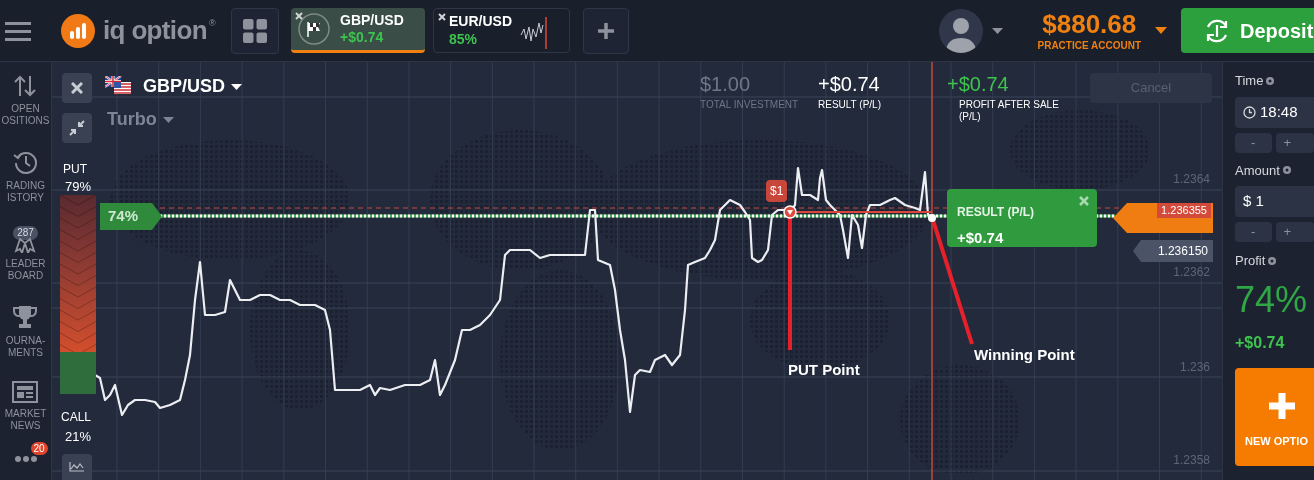 The height and width of the screenshot is (480, 1314). I want to click on line-chart-icon, so click(77, 467).